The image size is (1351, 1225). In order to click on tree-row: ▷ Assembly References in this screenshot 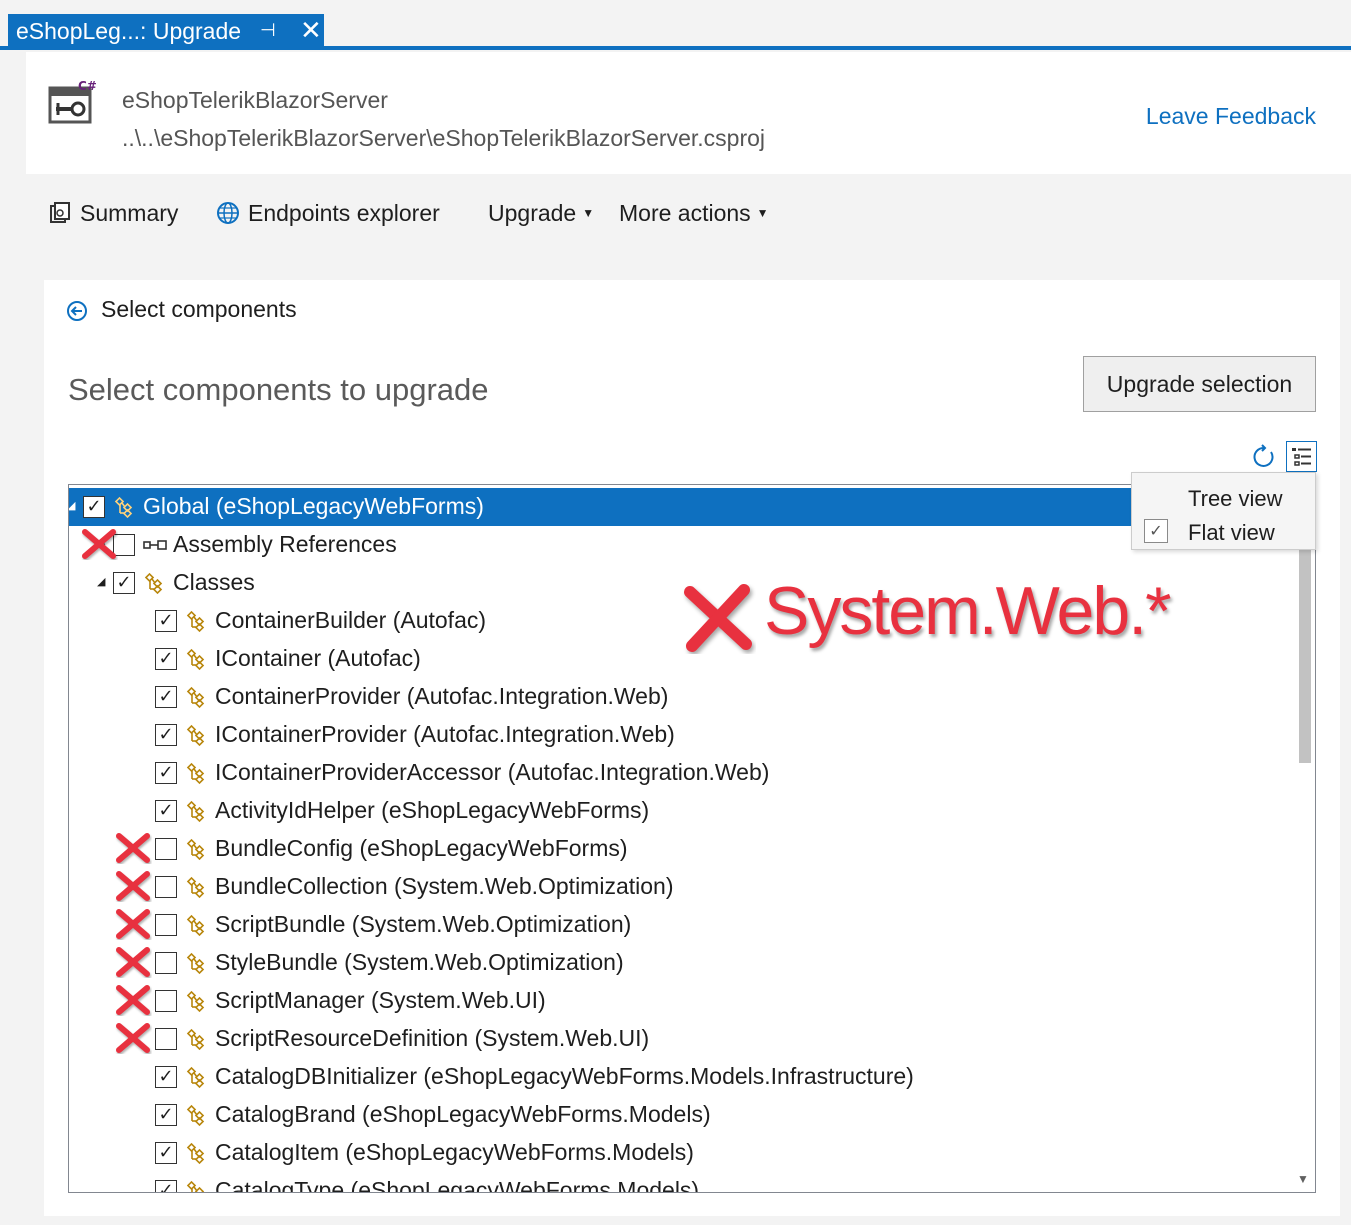, I will do `click(681, 545)`.